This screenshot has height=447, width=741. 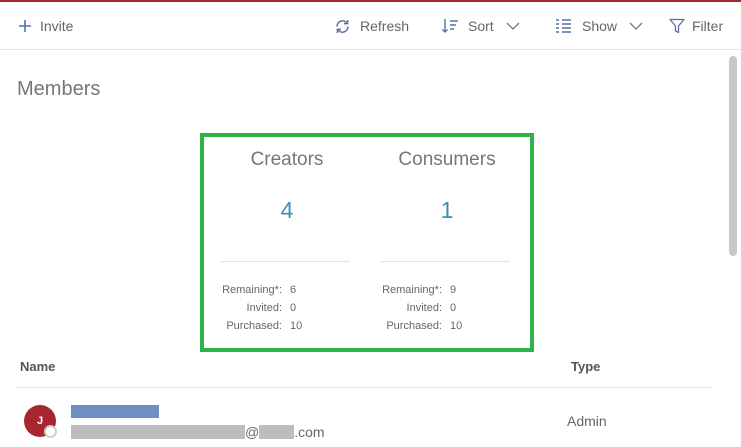 I want to click on list-view-icon, so click(x=563, y=26).